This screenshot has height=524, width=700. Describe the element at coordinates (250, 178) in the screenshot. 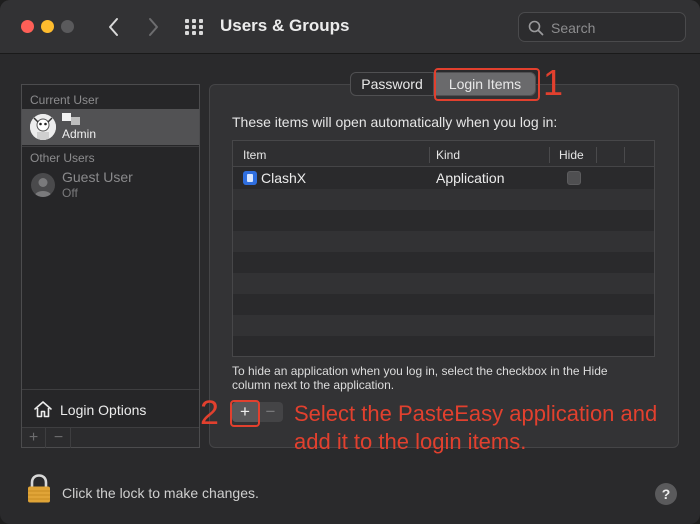

I see `clashx-app-icon` at that location.